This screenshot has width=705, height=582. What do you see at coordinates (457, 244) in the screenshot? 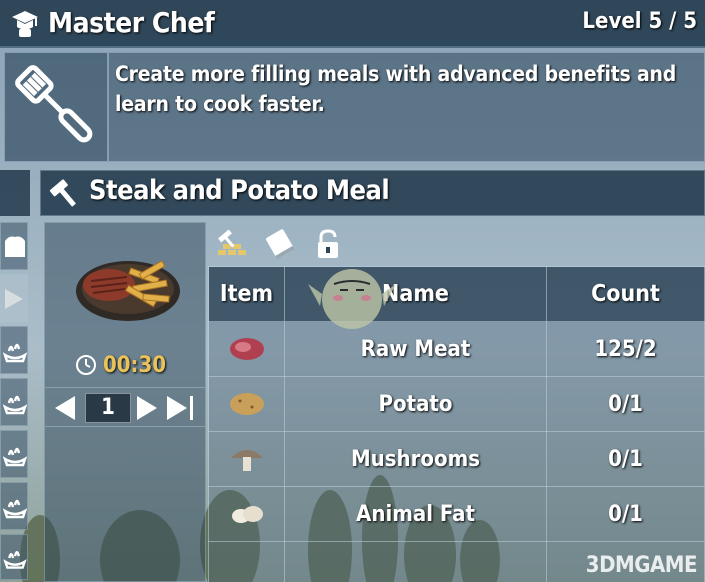
I see `recipe-toolbar` at bounding box center [457, 244].